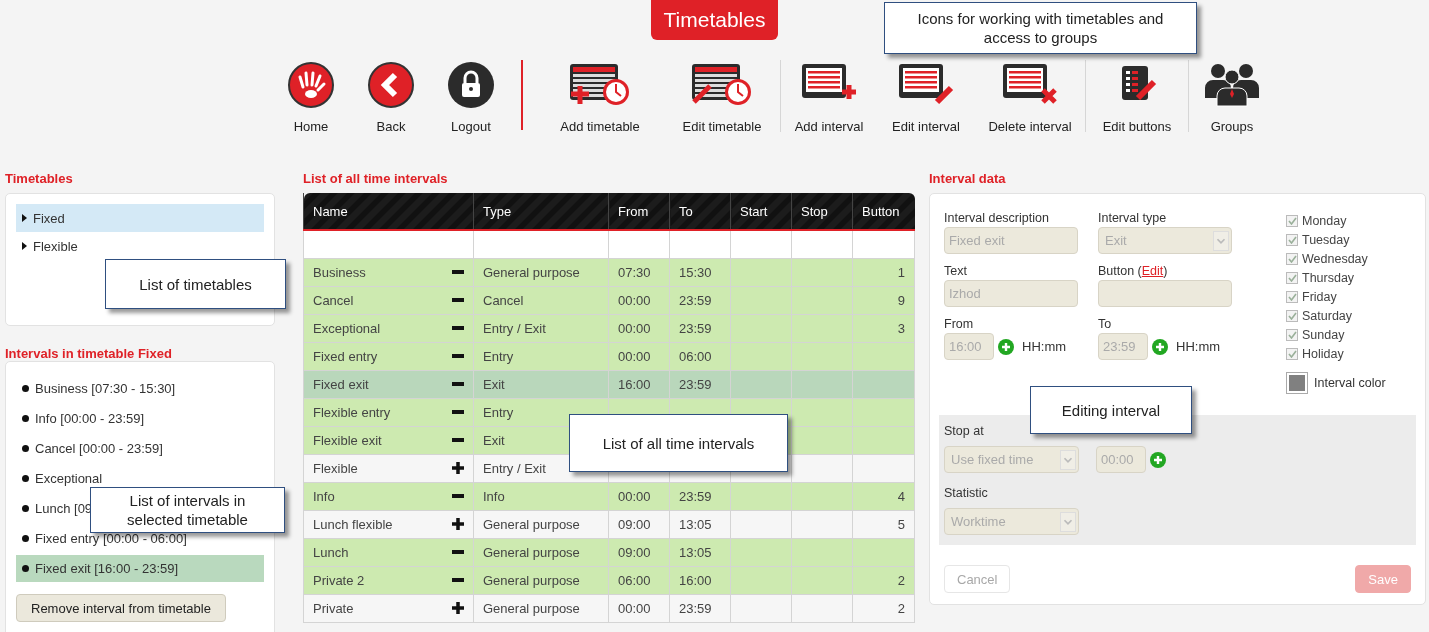  I want to click on day-checkbox: Thursday, so click(1348, 277).